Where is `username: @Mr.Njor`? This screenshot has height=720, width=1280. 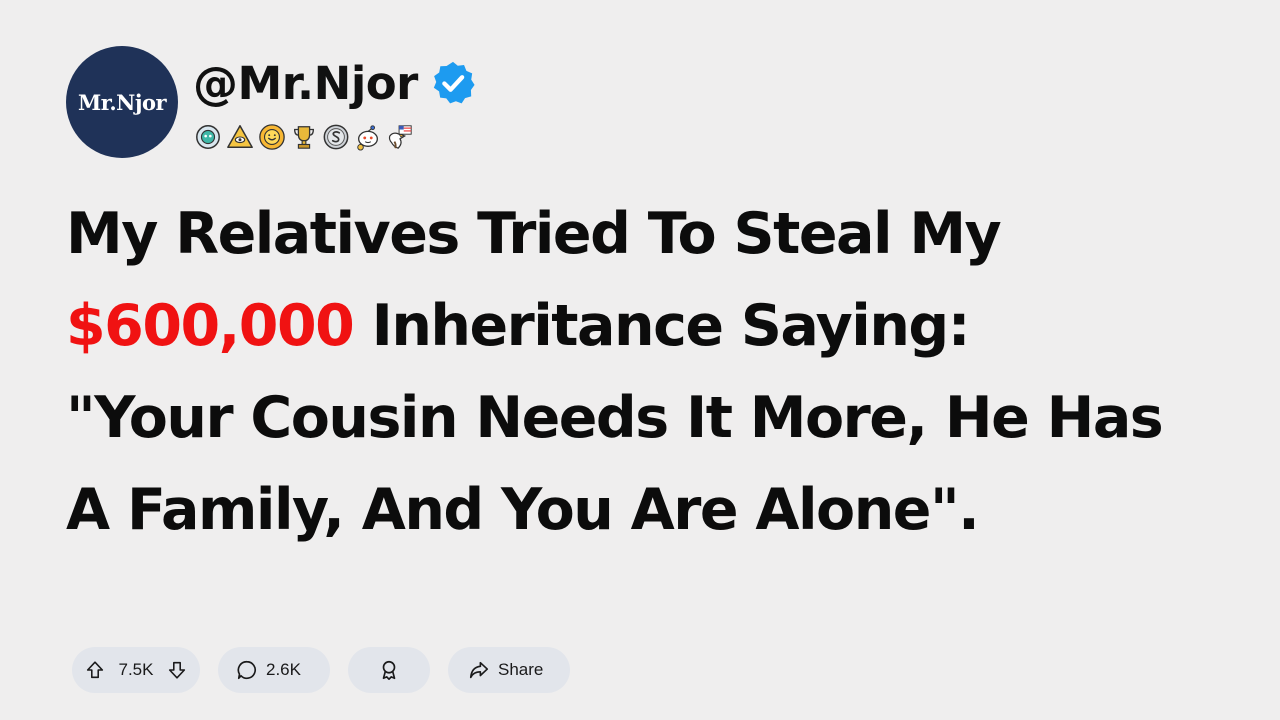
username: @Mr.Njor is located at coordinates (305, 83).